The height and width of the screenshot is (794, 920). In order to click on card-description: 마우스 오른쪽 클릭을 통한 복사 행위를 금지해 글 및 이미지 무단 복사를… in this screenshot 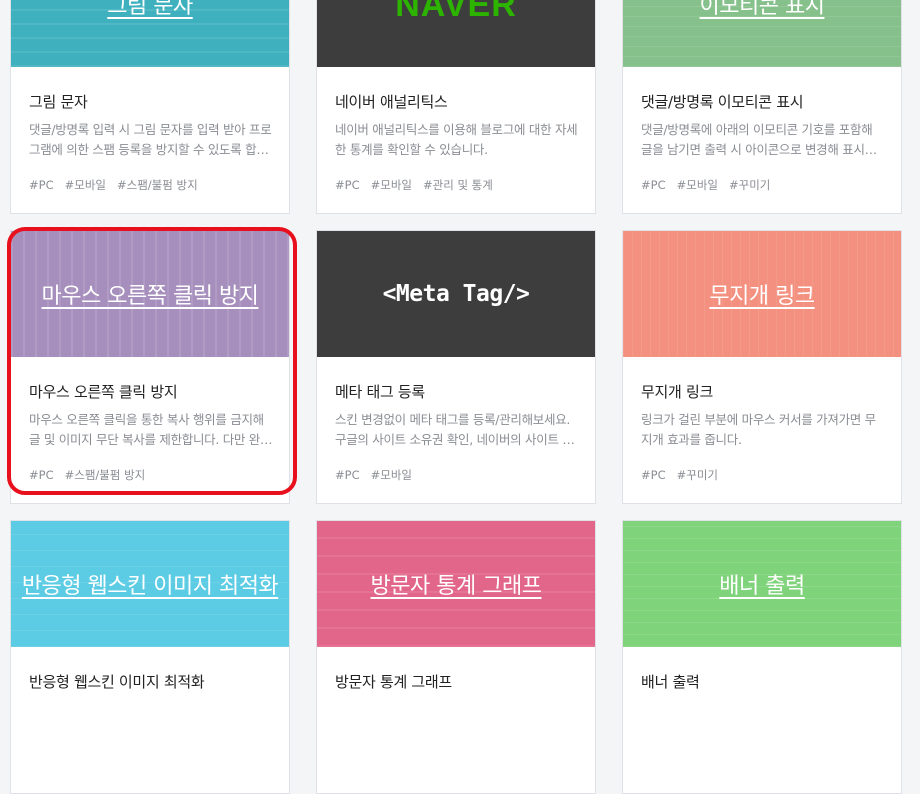, I will do `click(150, 429)`.